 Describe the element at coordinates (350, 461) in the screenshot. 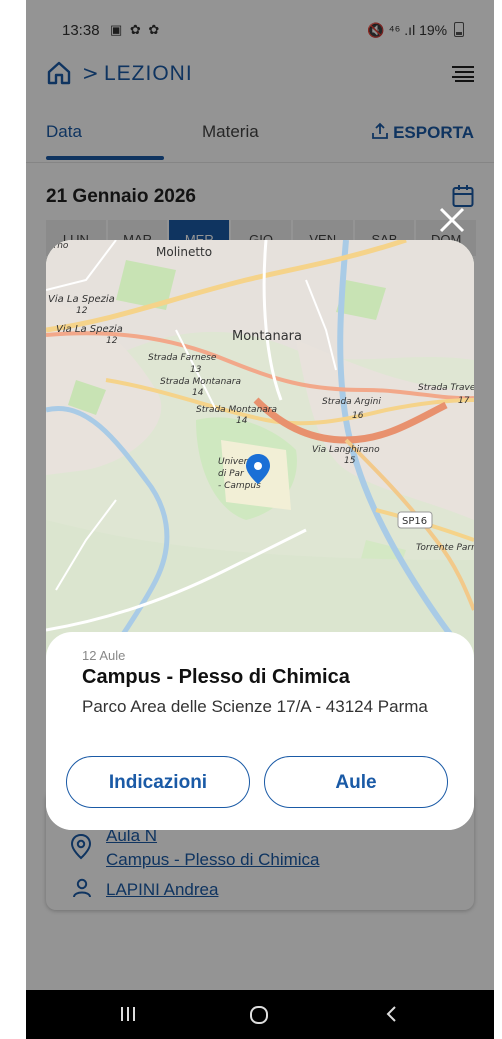

I see `map-label: 15` at that location.